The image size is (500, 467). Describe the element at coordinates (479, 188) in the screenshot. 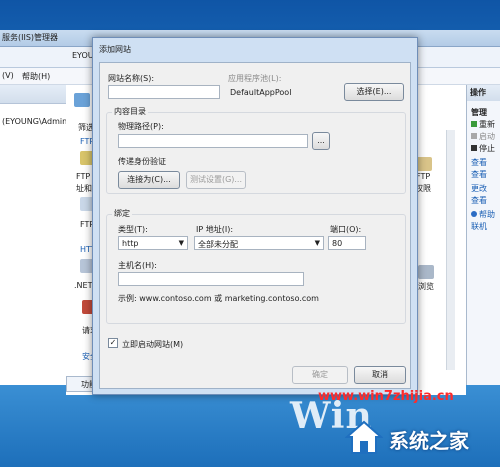

I see `action-change: 更改` at that location.